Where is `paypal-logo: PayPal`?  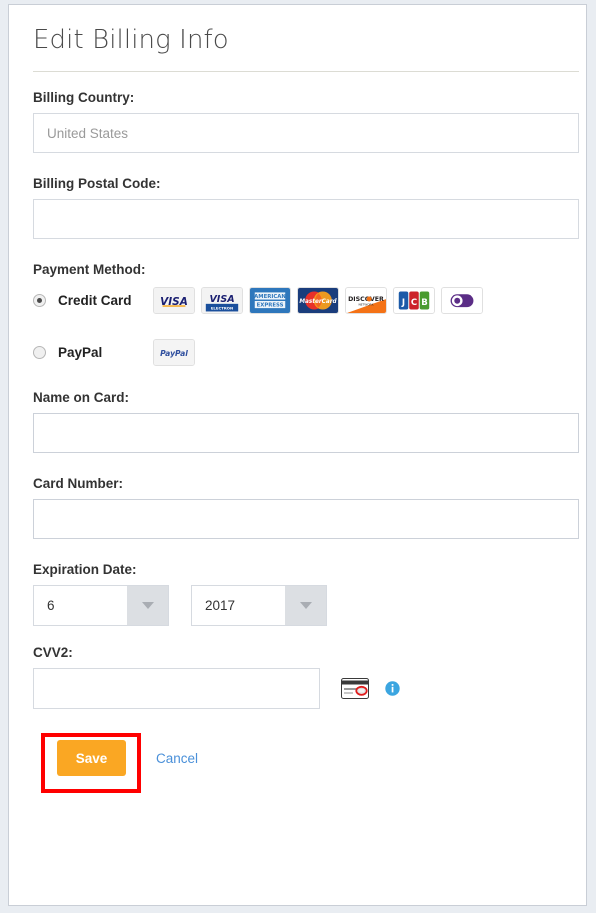 paypal-logo: PayPal is located at coordinates (174, 352).